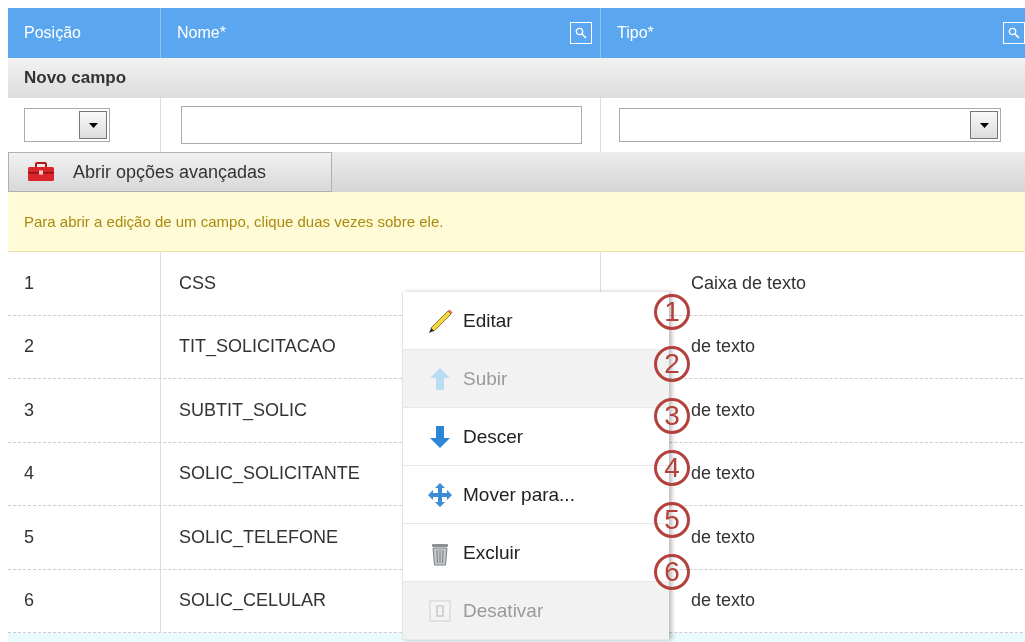 Image resolution: width=1025 pixels, height=642 pixels. I want to click on column-header: Tipo*, so click(635, 33).